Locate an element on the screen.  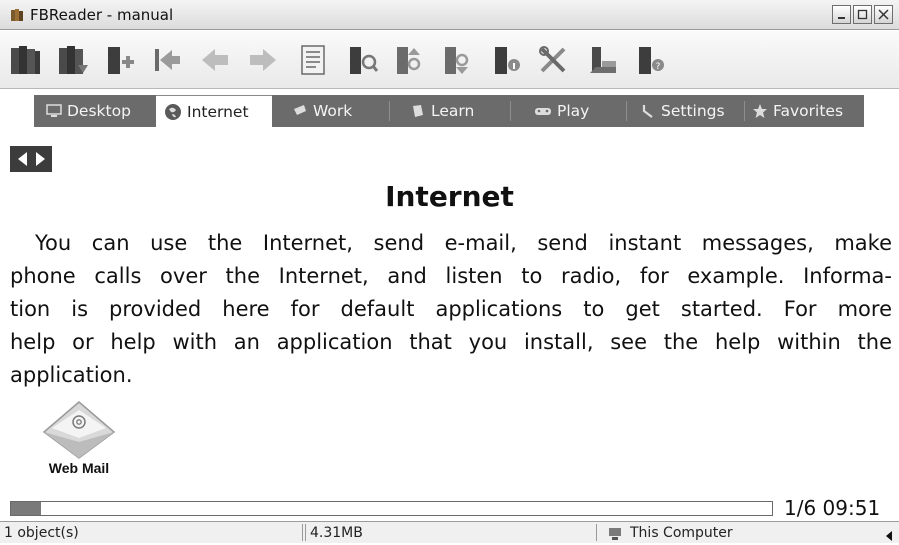
paragraph-line: application. is located at coordinates (71, 375).